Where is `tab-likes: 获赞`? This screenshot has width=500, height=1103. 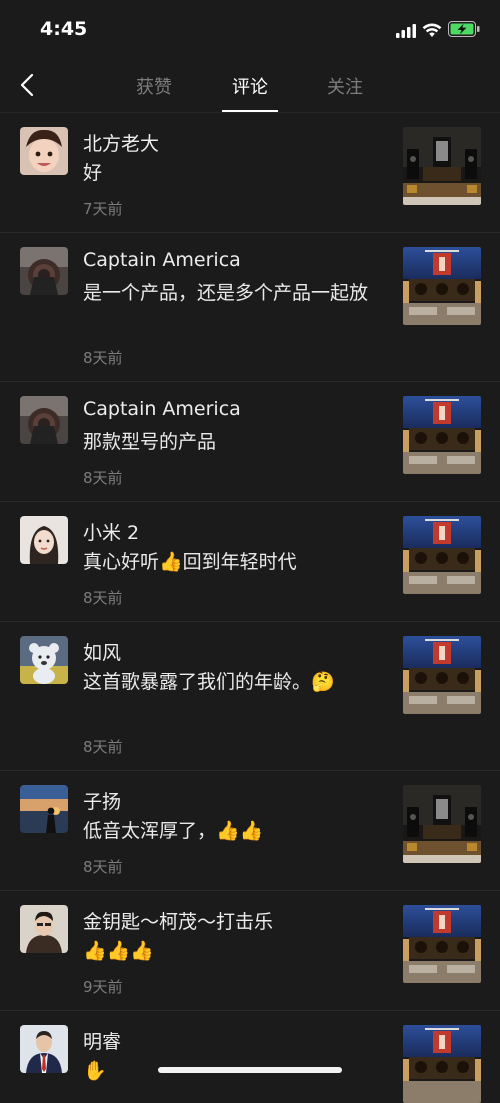 tab-likes: 获赞 is located at coordinates (154, 86).